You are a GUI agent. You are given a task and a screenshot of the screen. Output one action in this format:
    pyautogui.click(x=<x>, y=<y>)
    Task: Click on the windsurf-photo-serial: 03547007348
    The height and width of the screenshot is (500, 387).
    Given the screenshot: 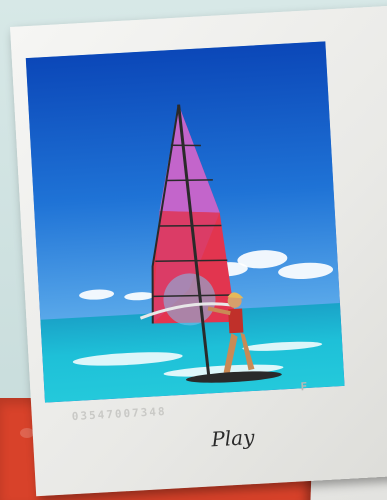 What is the action you would take?
    pyautogui.click(x=119, y=414)
    